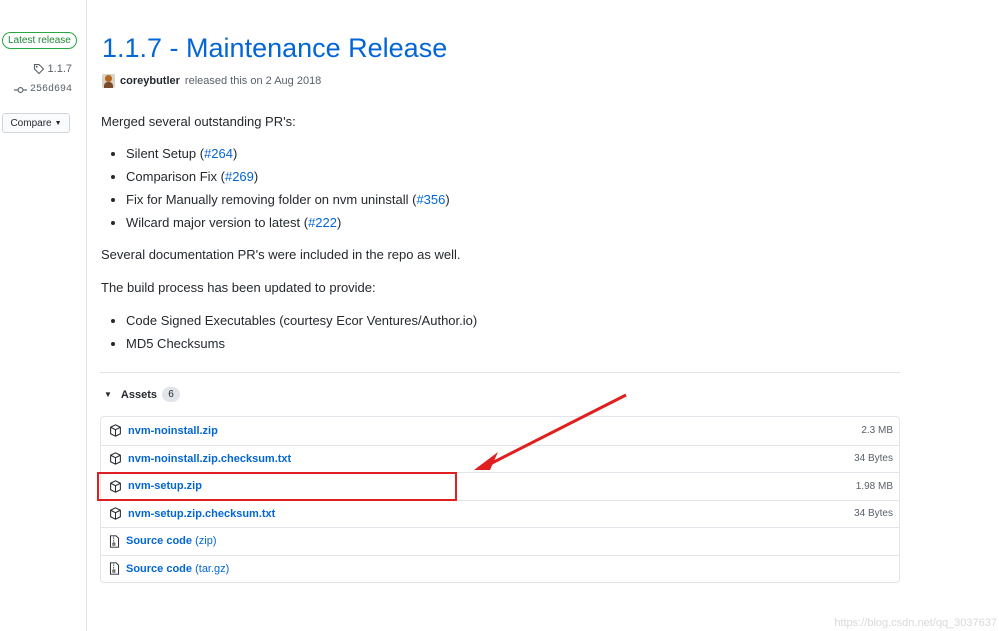 The width and height of the screenshot is (999, 631). What do you see at coordinates (209, 459) in the screenshot?
I see `asset-download-link: nvm-noinstall.zip.checksum.txt` at bounding box center [209, 459].